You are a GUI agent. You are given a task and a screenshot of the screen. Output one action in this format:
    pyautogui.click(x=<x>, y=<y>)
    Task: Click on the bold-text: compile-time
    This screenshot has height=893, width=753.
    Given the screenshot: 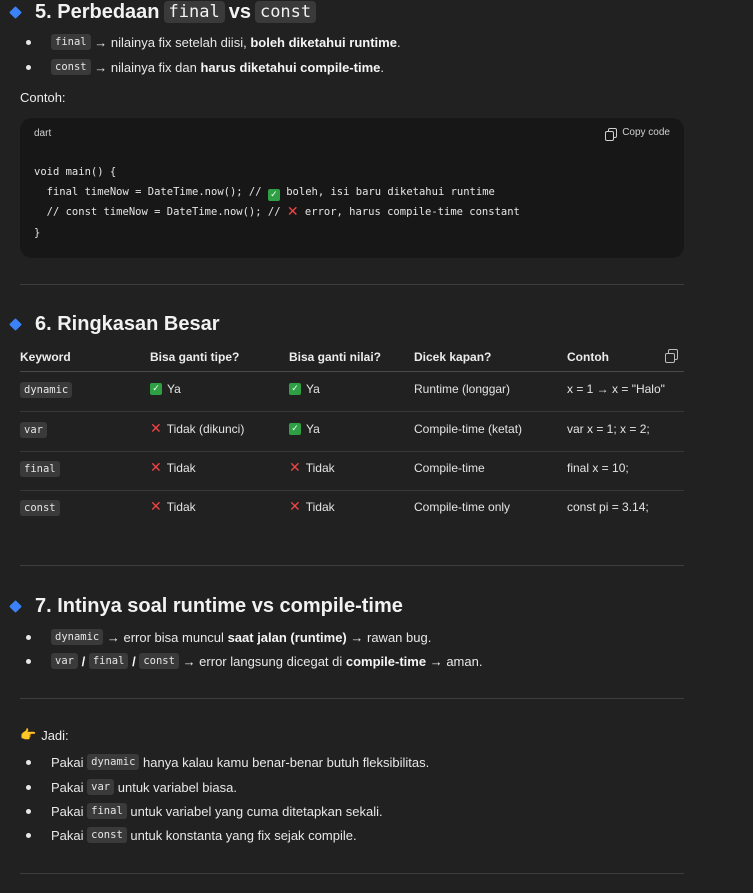 What is the action you would take?
    pyautogui.click(x=386, y=661)
    